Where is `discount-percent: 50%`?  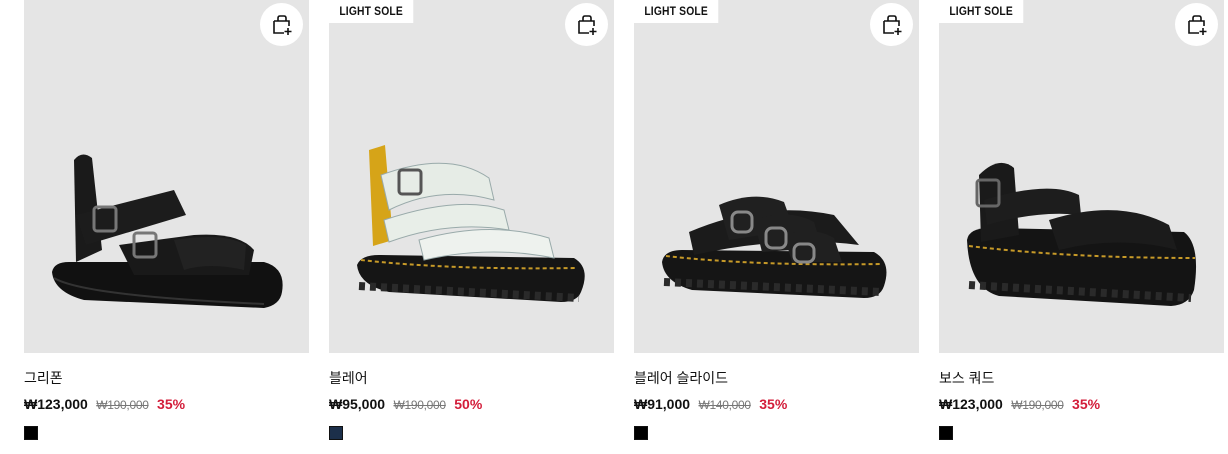 discount-percent: 50% is located at coordinates (468, 404).